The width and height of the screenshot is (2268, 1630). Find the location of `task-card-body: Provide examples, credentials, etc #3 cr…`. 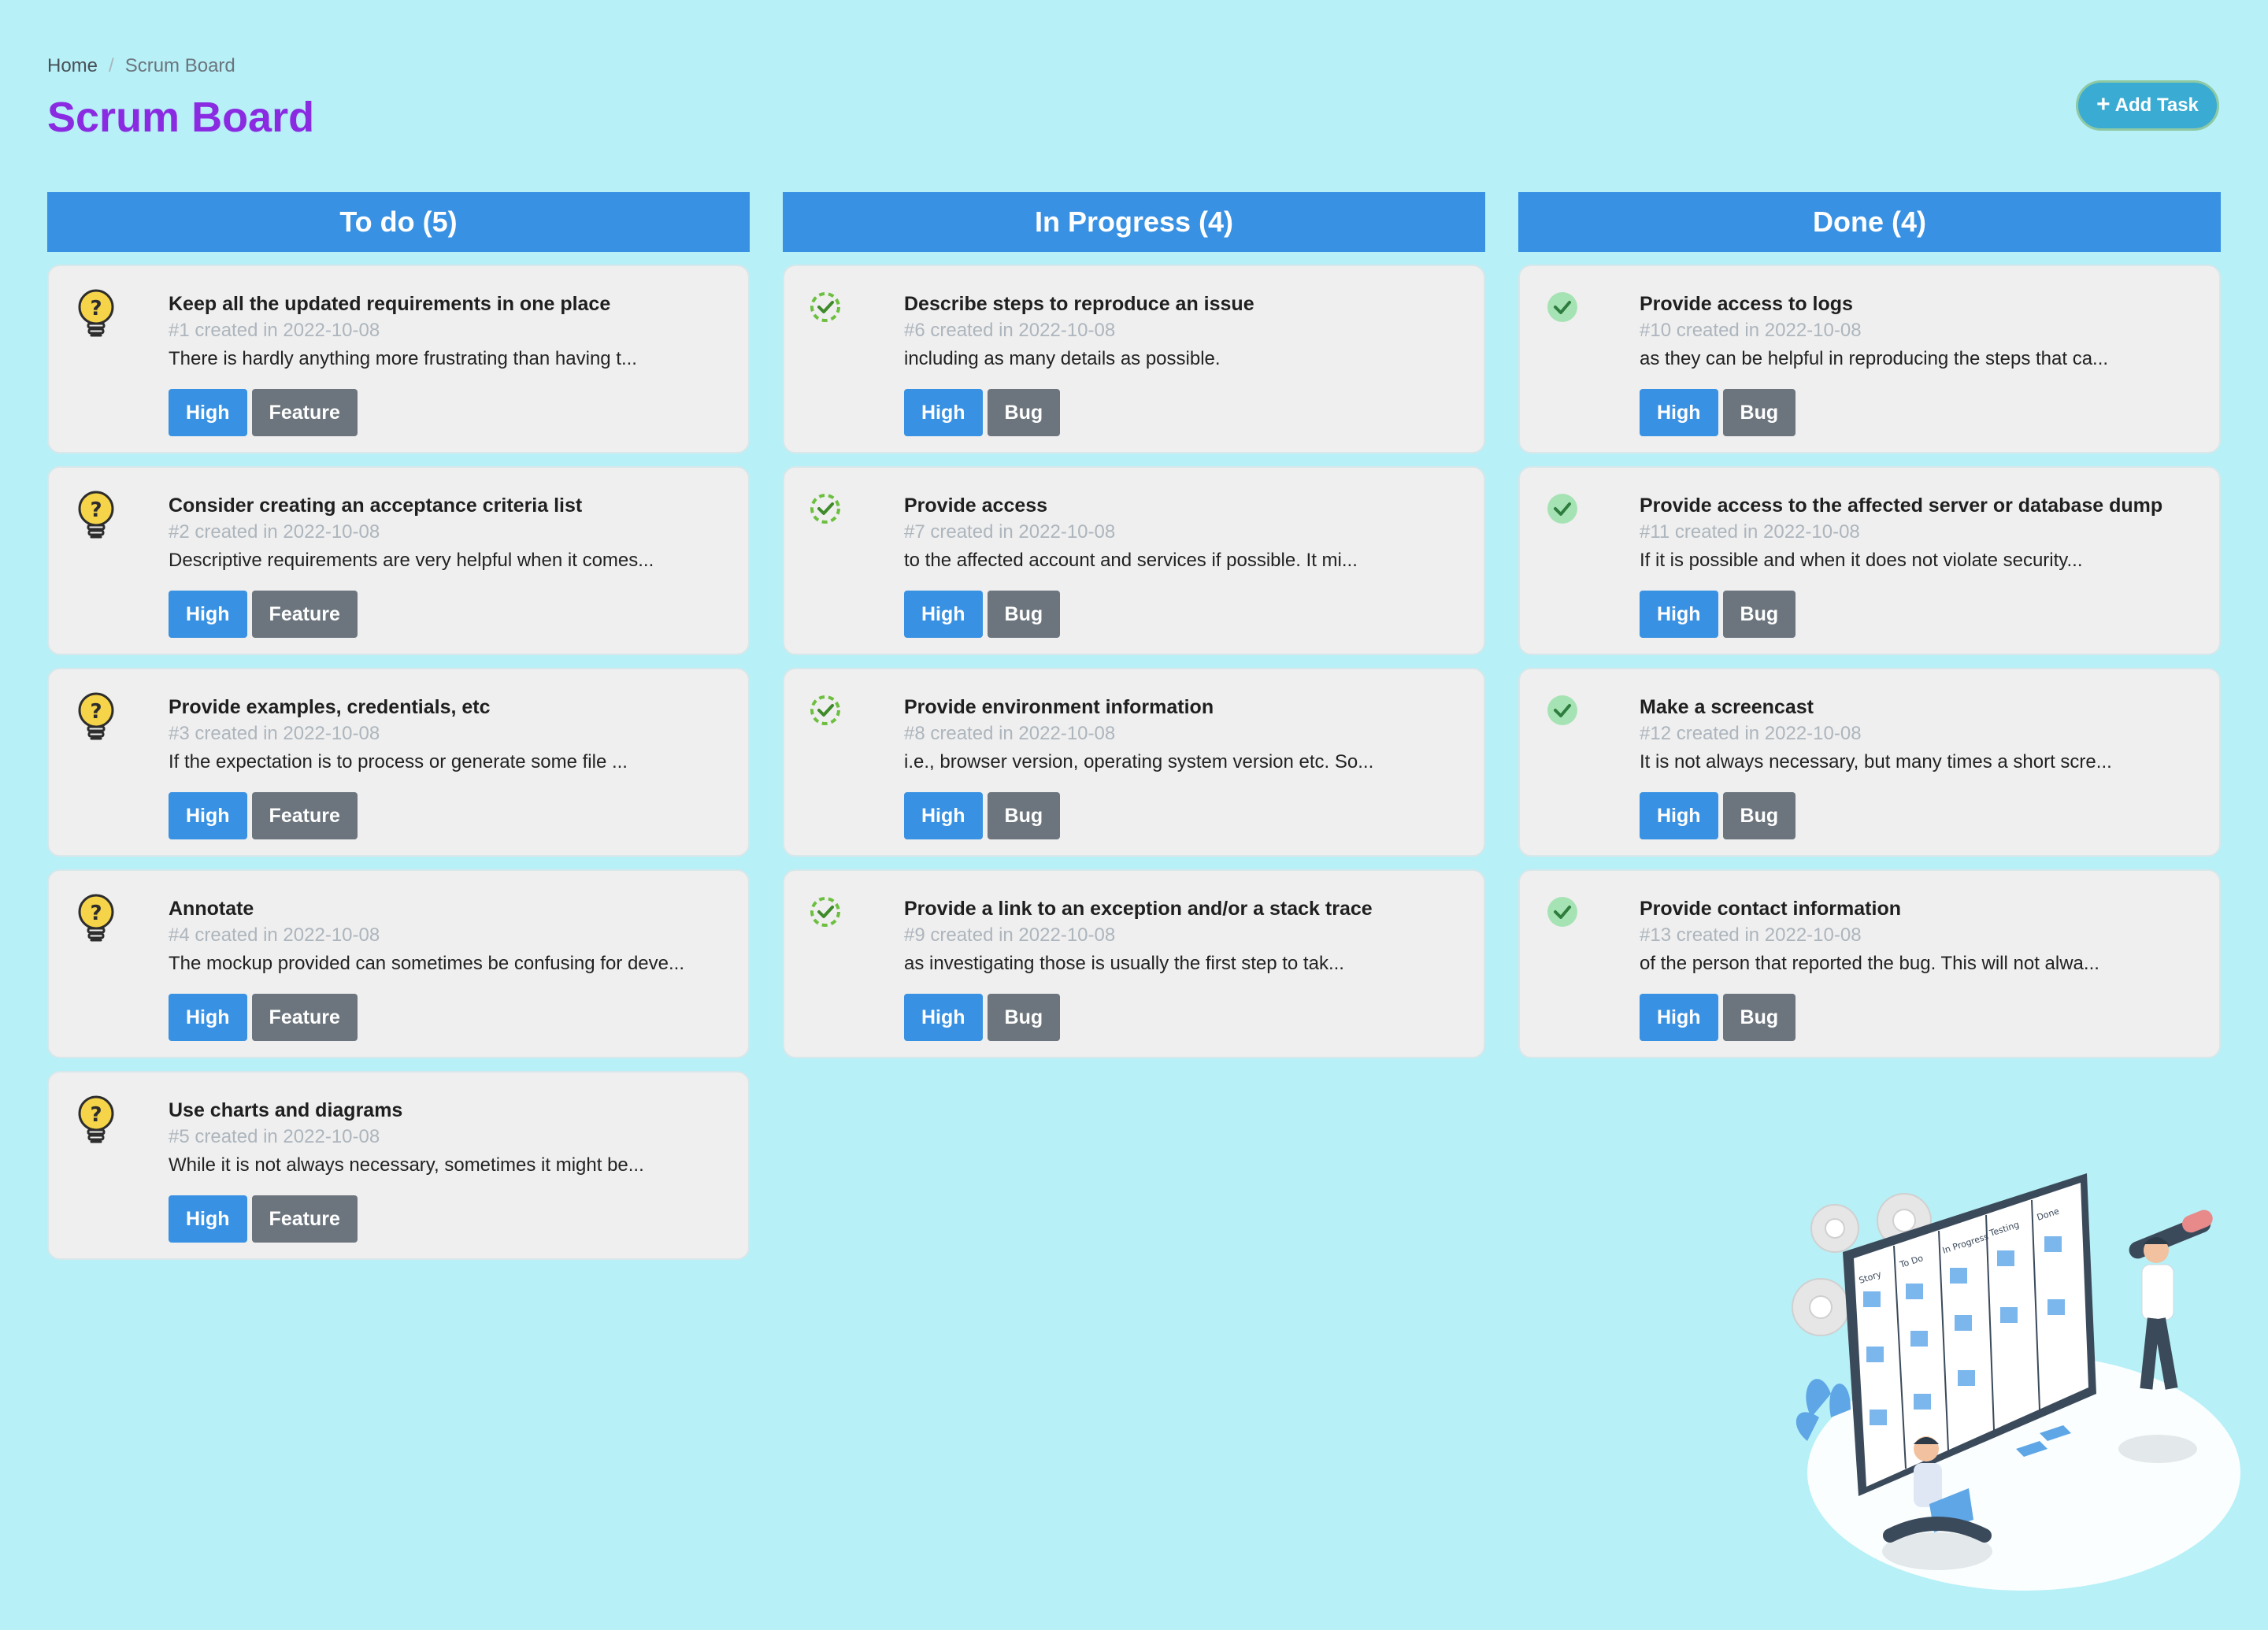

task-card-body: Provide examples, credentials, etc #3 cr… is located at coordinates (446, 767).